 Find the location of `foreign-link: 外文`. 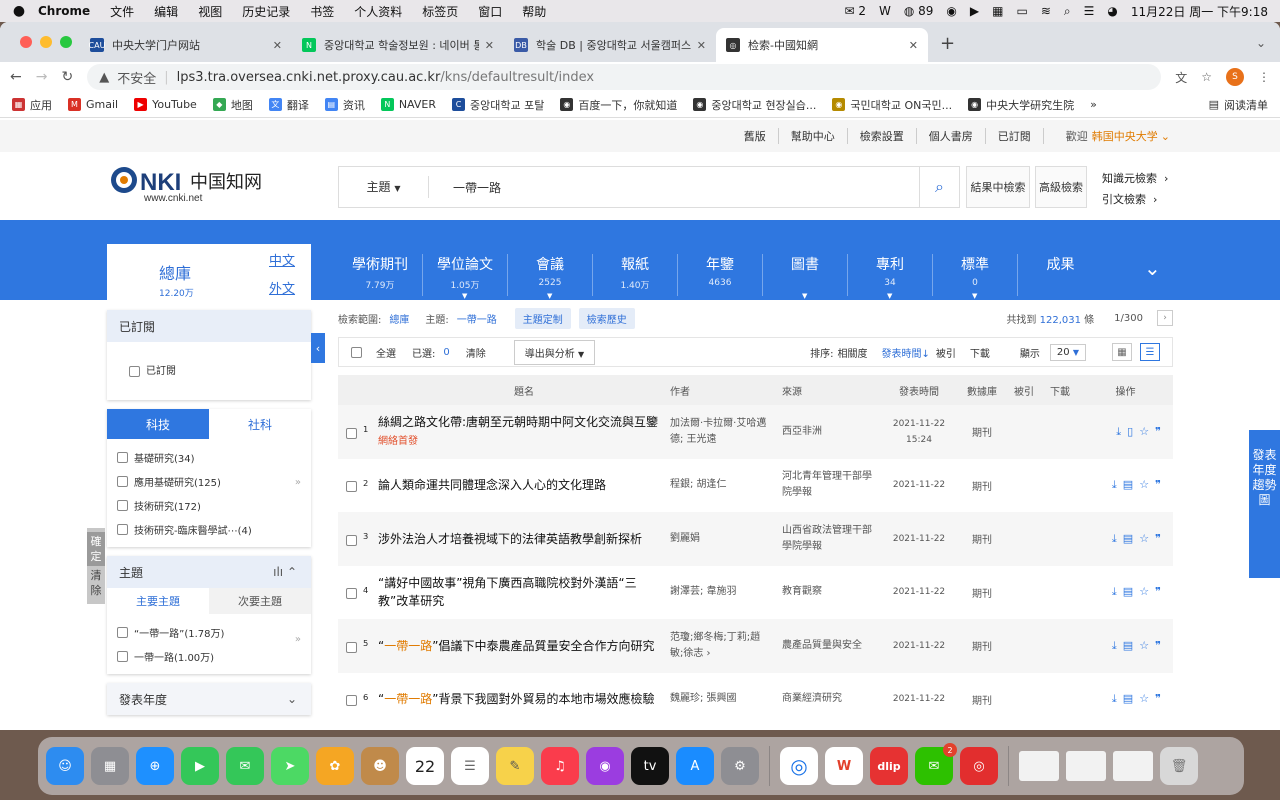

foreign-link: 外文 is located at coordinates (282, 287).